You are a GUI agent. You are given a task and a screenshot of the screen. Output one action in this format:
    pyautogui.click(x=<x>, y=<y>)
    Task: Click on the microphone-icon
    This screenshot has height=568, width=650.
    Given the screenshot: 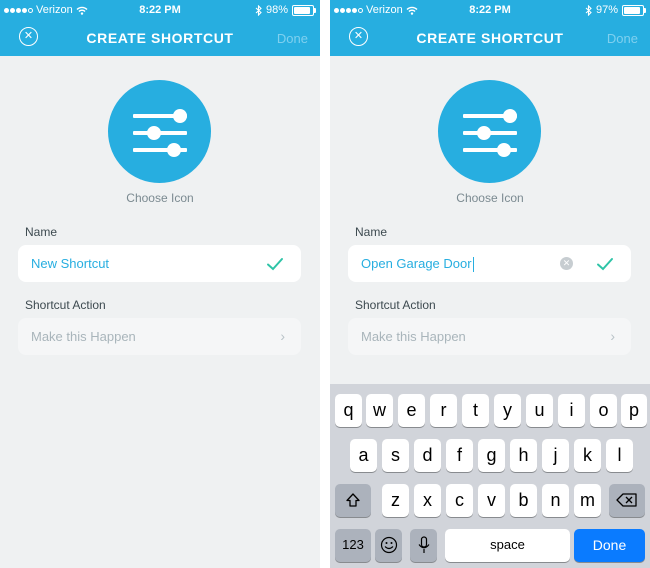 What is the action you would take?
    pyautogui.click(x=423, y=544)
    